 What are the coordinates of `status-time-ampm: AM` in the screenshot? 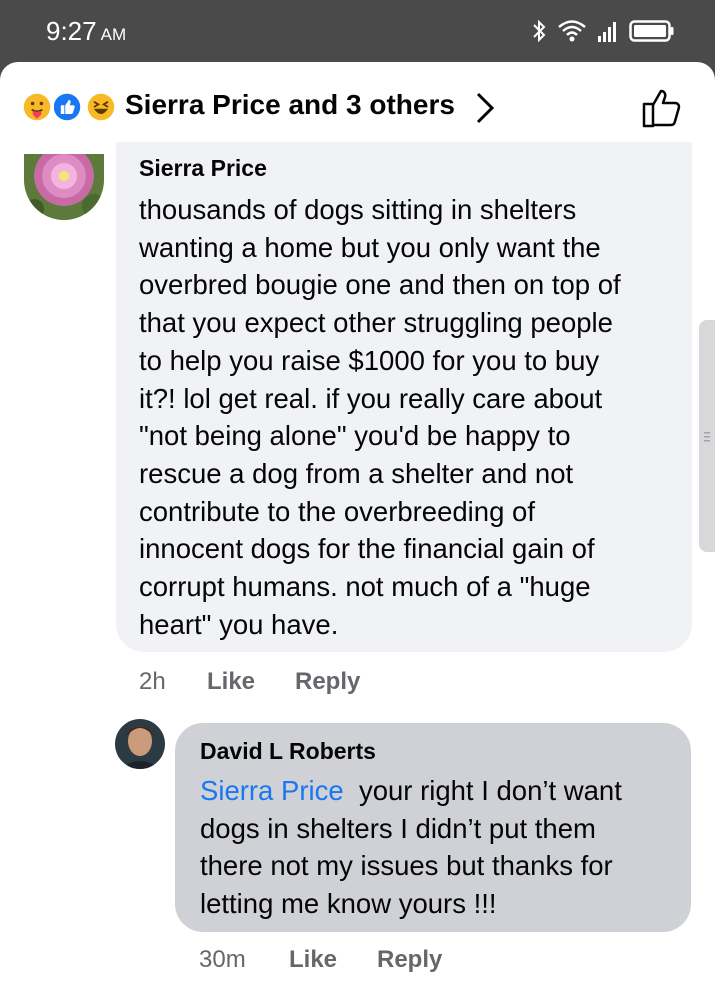 It's located at (113, 34).